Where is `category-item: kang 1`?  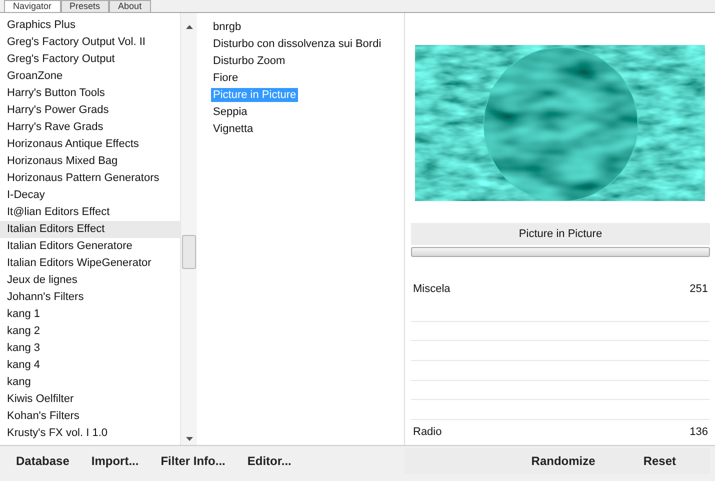 category-item: kang 1 is located at coordinates (90, 314).